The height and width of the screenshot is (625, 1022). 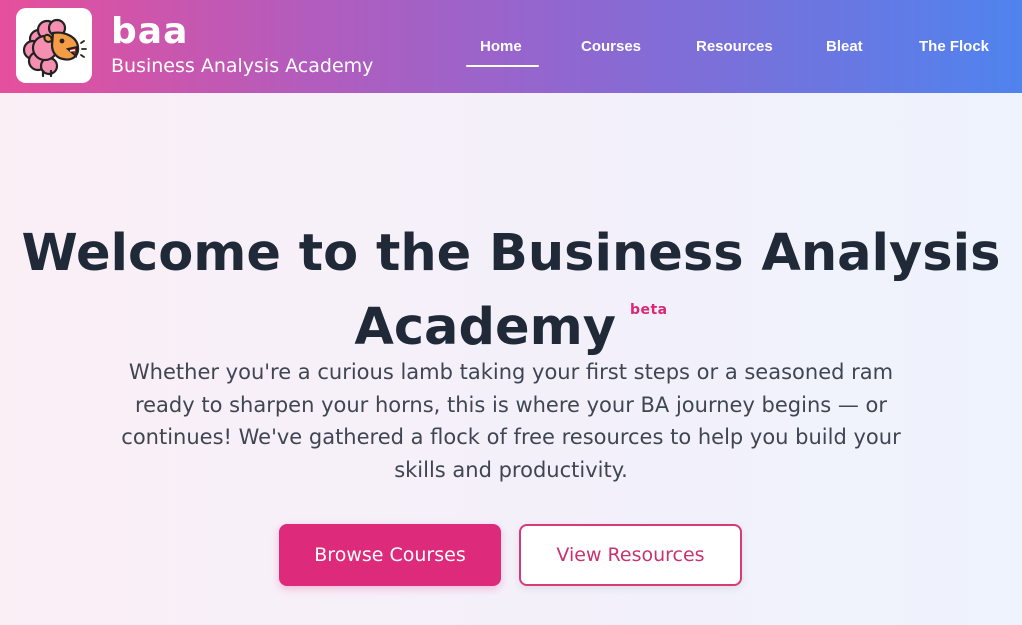 I want to click on nav-bleat: Bleat, so click(x=844, y=47).